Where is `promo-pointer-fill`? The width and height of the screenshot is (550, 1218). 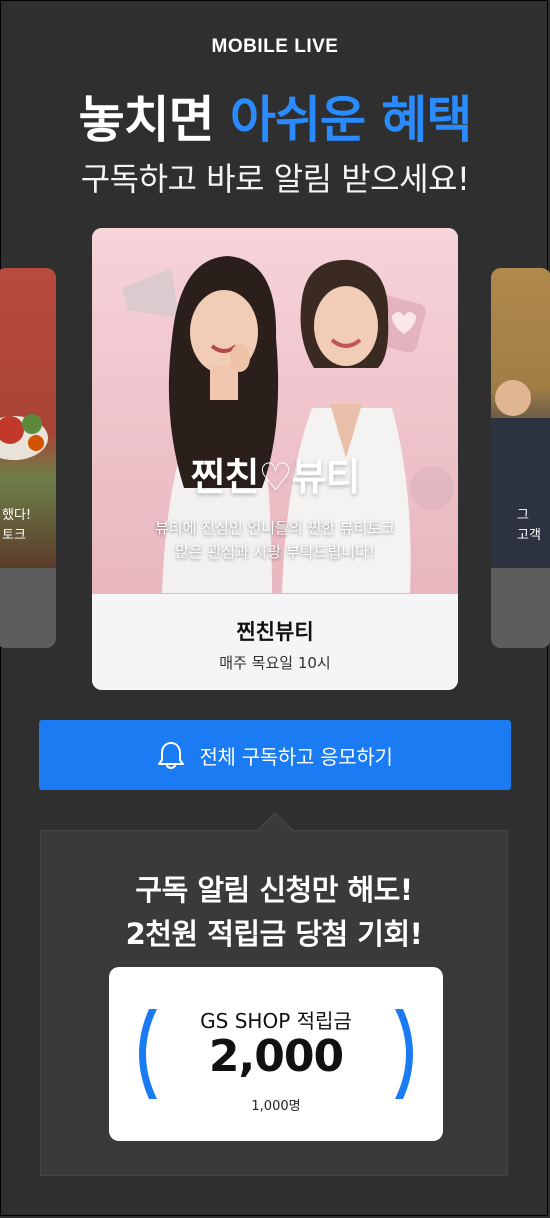 promo-pointer-fill is located at coordinates (275, 823).